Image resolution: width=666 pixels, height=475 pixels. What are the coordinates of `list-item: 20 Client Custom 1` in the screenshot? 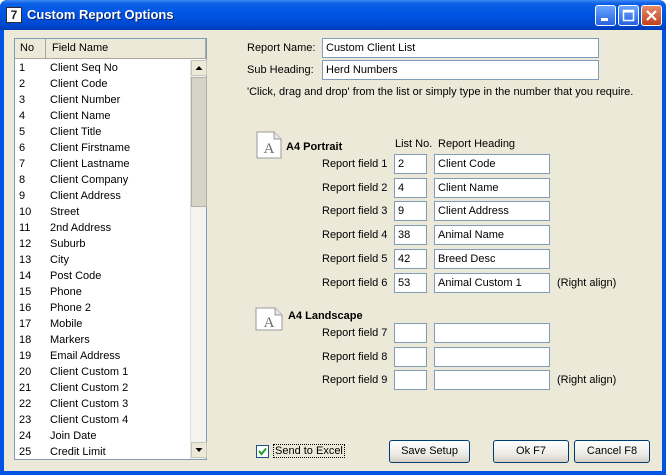 It's located at (102, 372).